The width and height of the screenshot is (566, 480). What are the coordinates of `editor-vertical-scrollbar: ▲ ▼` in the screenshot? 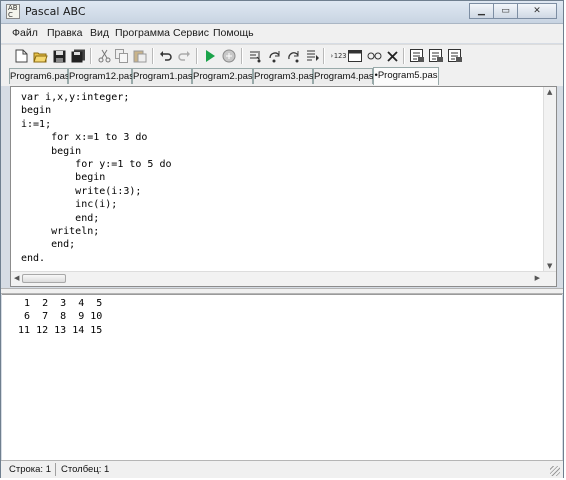 It's located at (549, 179).